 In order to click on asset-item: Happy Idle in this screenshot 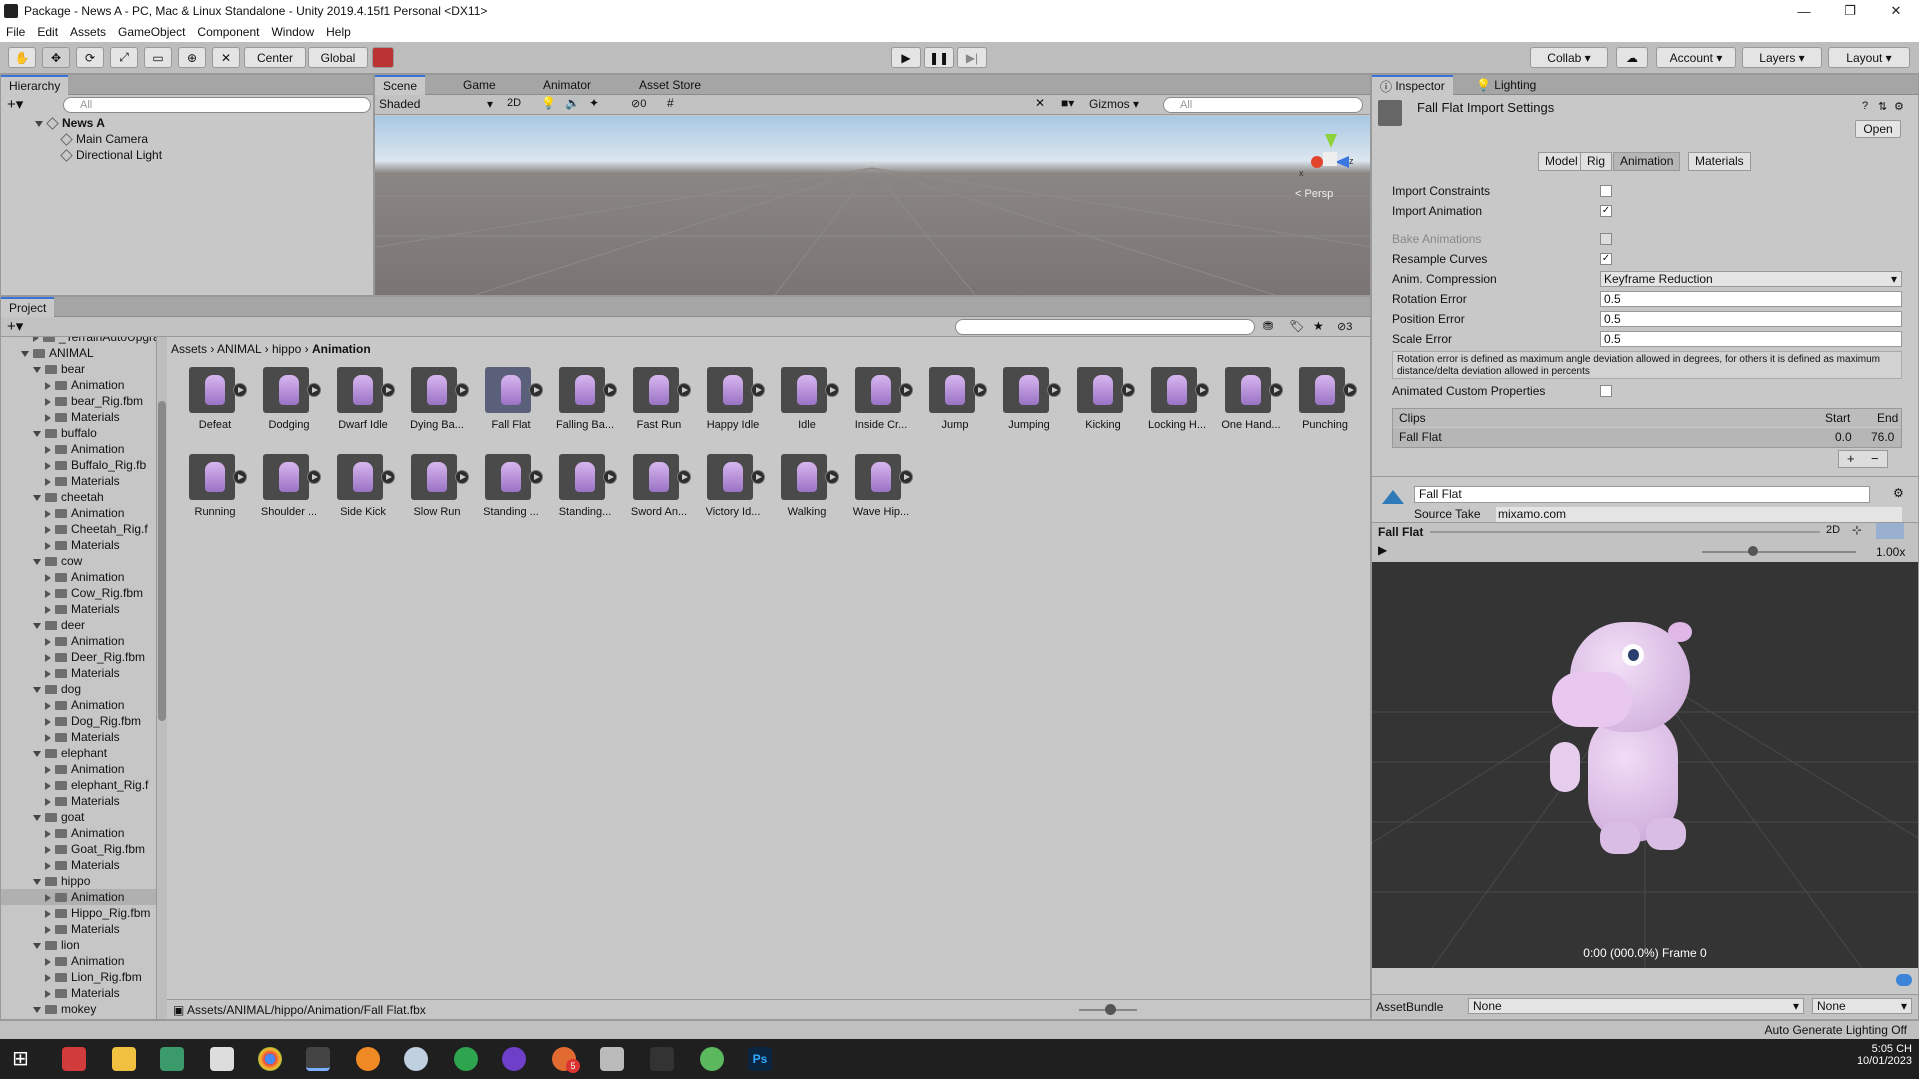, I will do `click(734, 402)`.